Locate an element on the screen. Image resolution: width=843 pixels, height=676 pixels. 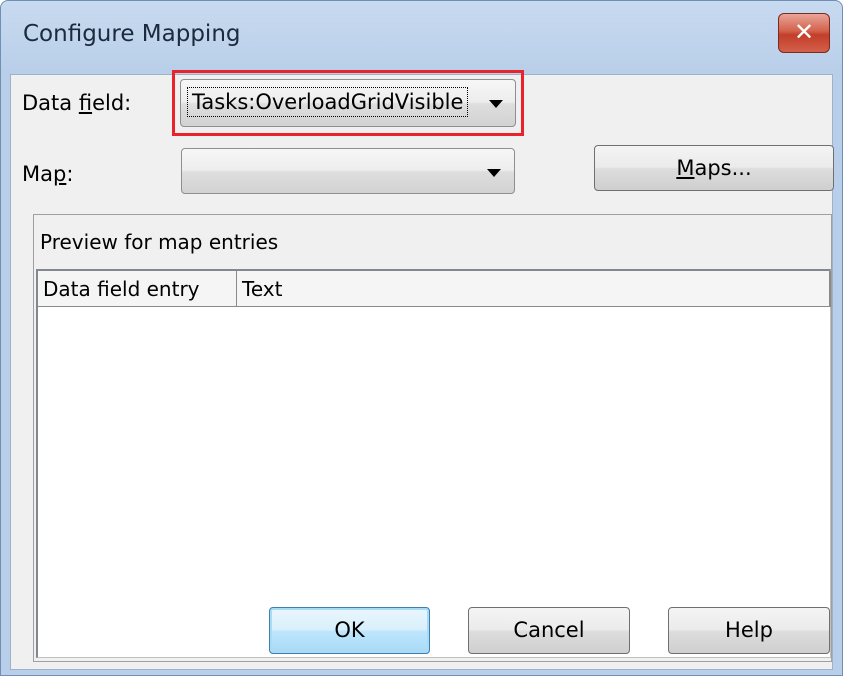
preview-list-header: Data field entry Text is located at coordinates (434, 289).